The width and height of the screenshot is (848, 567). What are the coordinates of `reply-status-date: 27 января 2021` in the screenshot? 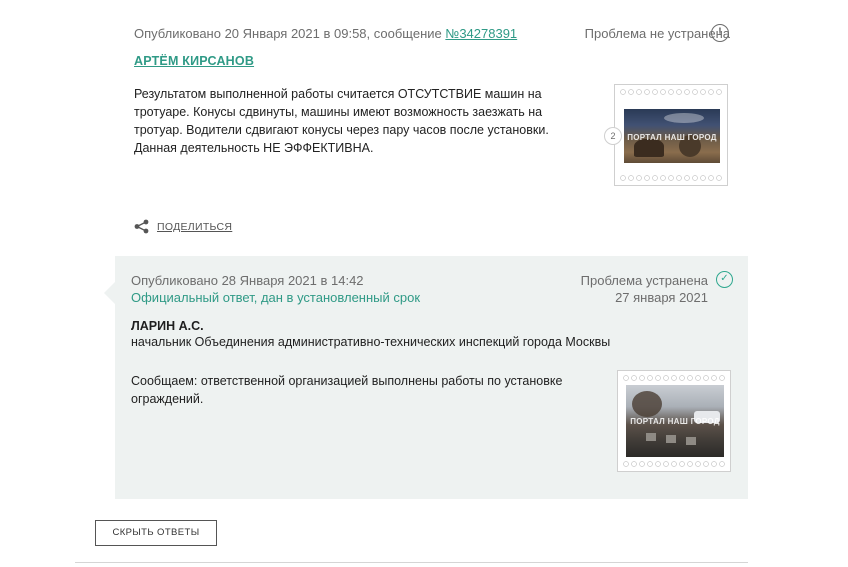 It's located at (661, 297).